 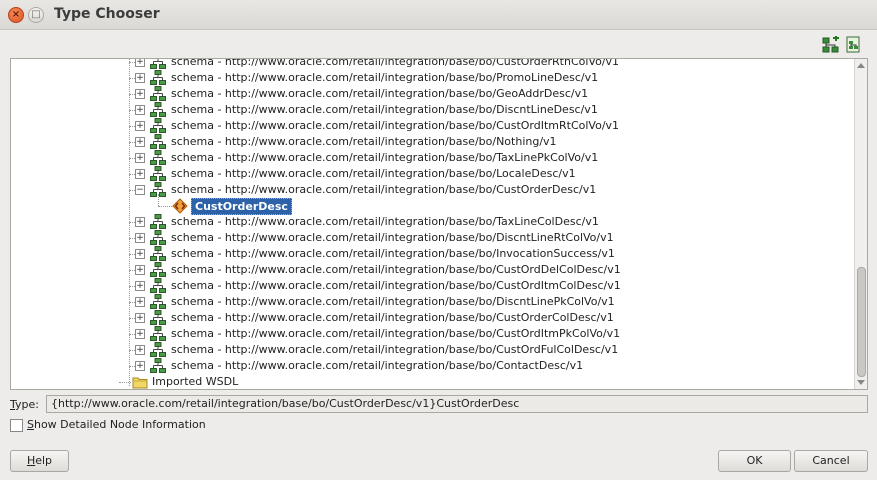 What do you see at coordinates (831, 461) in the screenshot?
I see `cancel-button: Cancel` at bounding box center [831, 461].